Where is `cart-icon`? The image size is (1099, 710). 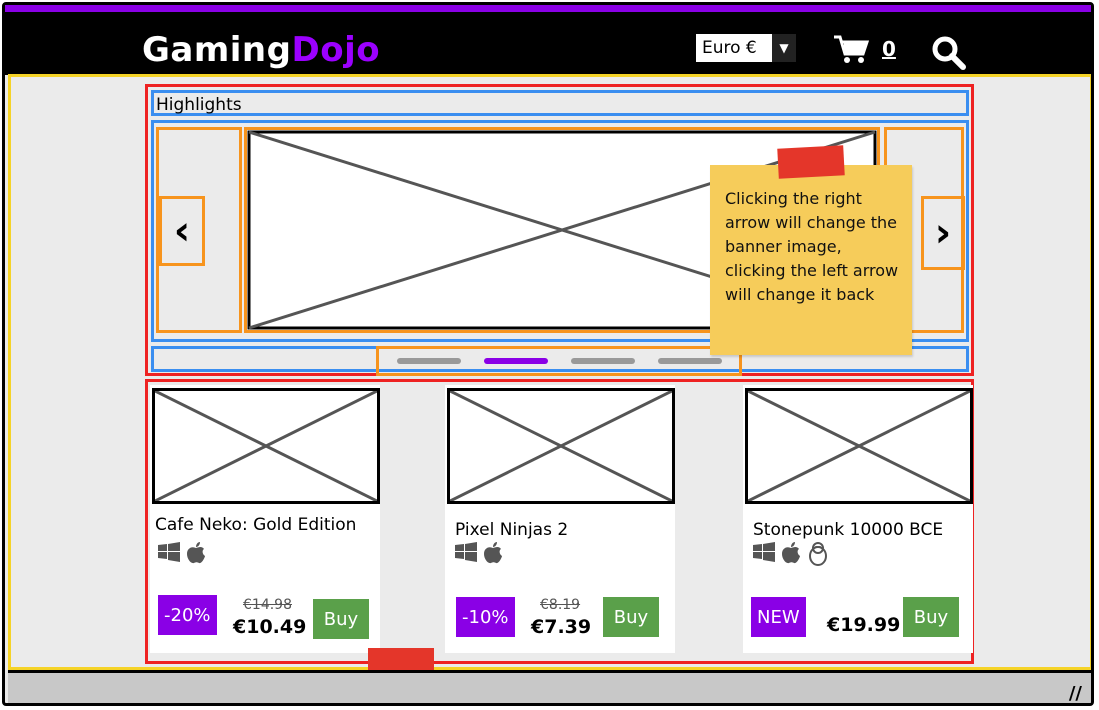
cart-icon is located at coordinates (851, 49).